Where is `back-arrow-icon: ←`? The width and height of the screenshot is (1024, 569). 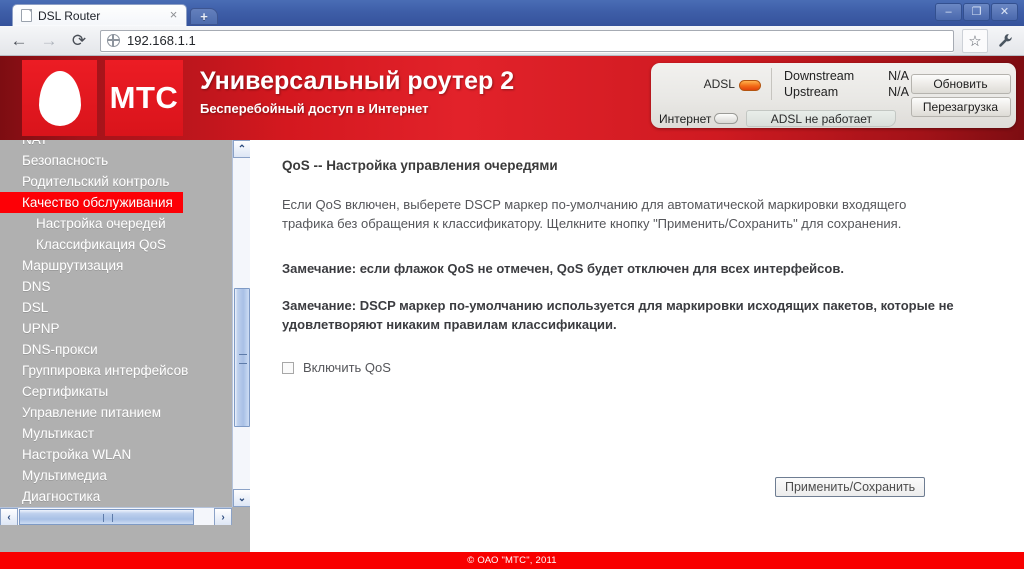
back-arrow-icon: ← is located at coordinates (19, 40).